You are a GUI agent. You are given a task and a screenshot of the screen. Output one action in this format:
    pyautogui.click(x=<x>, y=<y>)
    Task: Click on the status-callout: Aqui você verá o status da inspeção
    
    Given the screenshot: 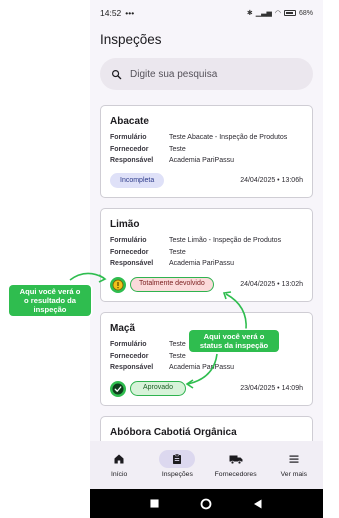 What is the action you would take?
    pyautogui.click(x=234, y=341)
    